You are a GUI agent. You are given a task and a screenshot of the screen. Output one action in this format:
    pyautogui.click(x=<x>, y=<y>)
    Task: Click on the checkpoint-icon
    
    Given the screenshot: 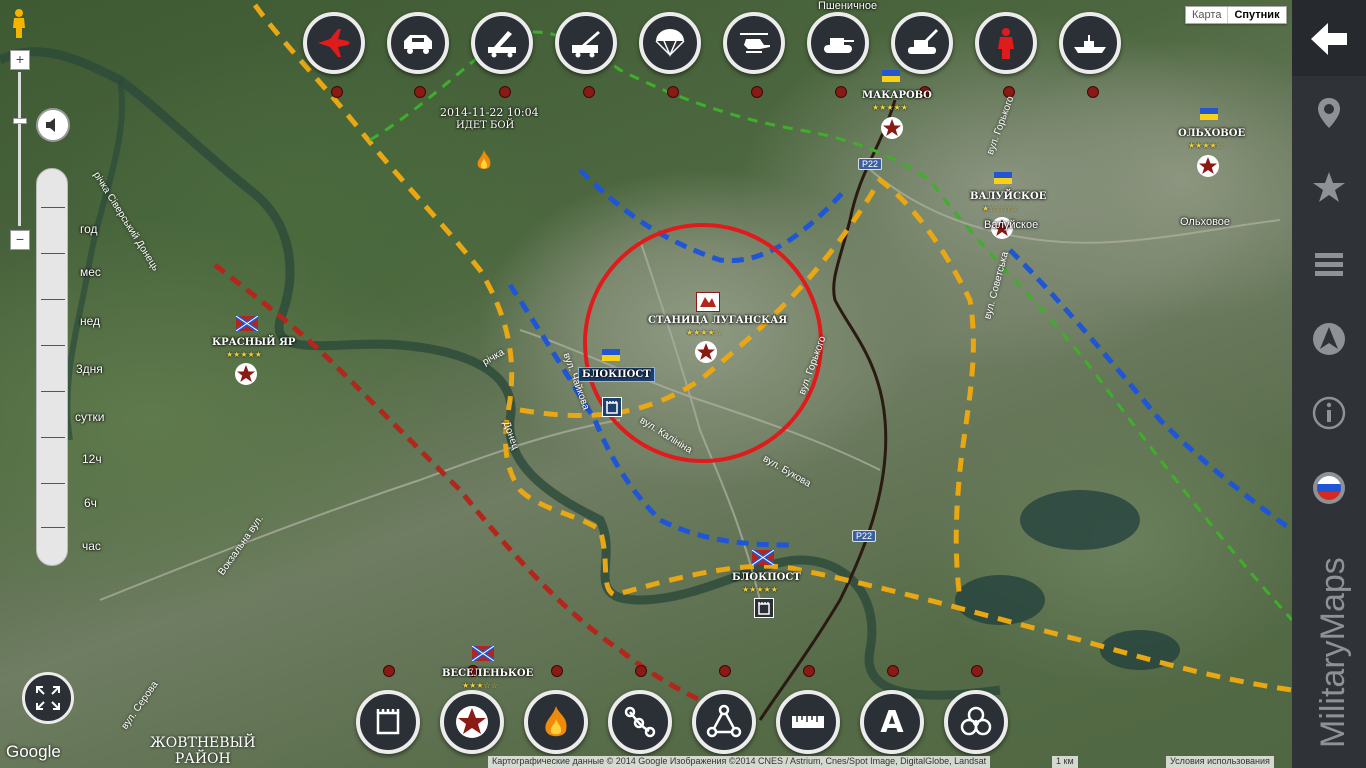 What is the action you would take?
    pyautogui.click(x=388, y=722)
    